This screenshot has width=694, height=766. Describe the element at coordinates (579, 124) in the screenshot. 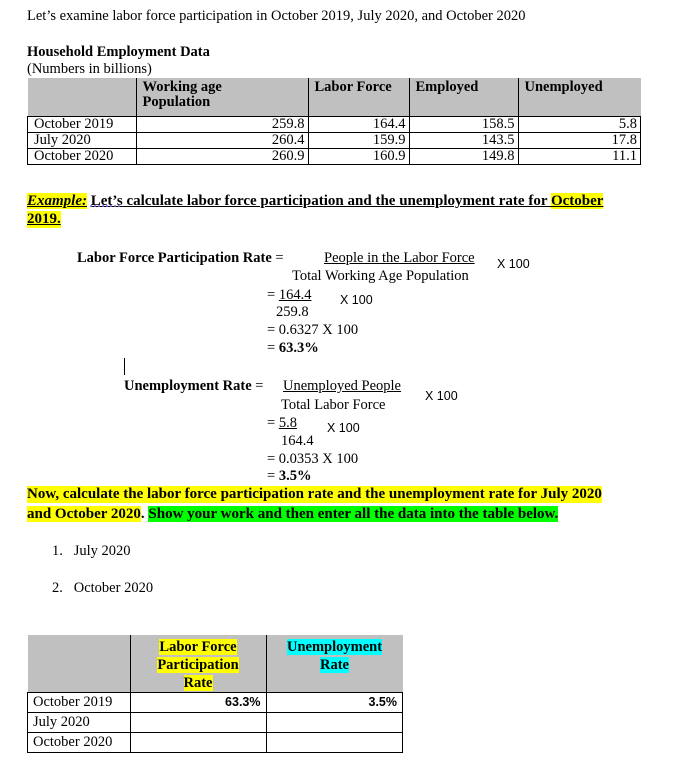

I see `cell-unemployed: 5.8` at that location.